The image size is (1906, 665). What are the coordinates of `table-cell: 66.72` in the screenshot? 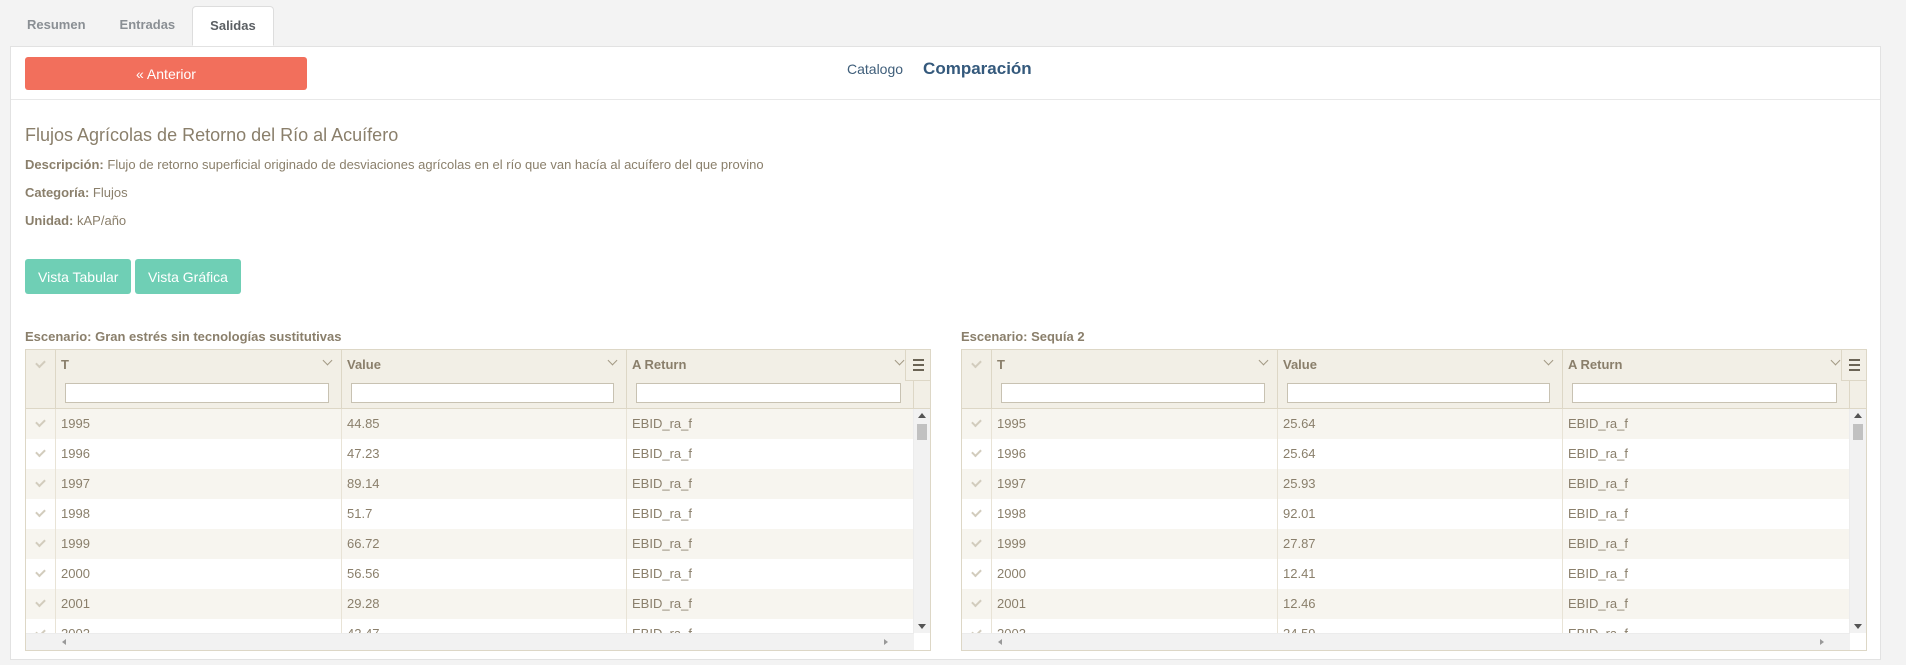 It's located at (484, 544).